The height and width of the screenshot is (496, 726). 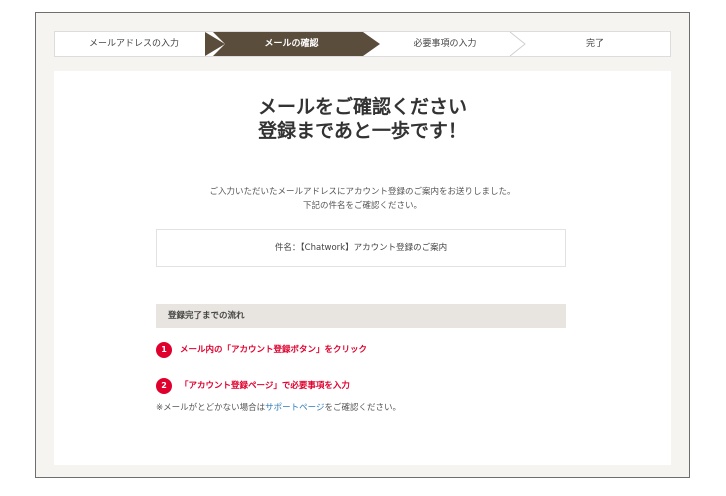 I want to click on message-line-2: 下記の件名をご確認ください。, so click(x=362, y=206).